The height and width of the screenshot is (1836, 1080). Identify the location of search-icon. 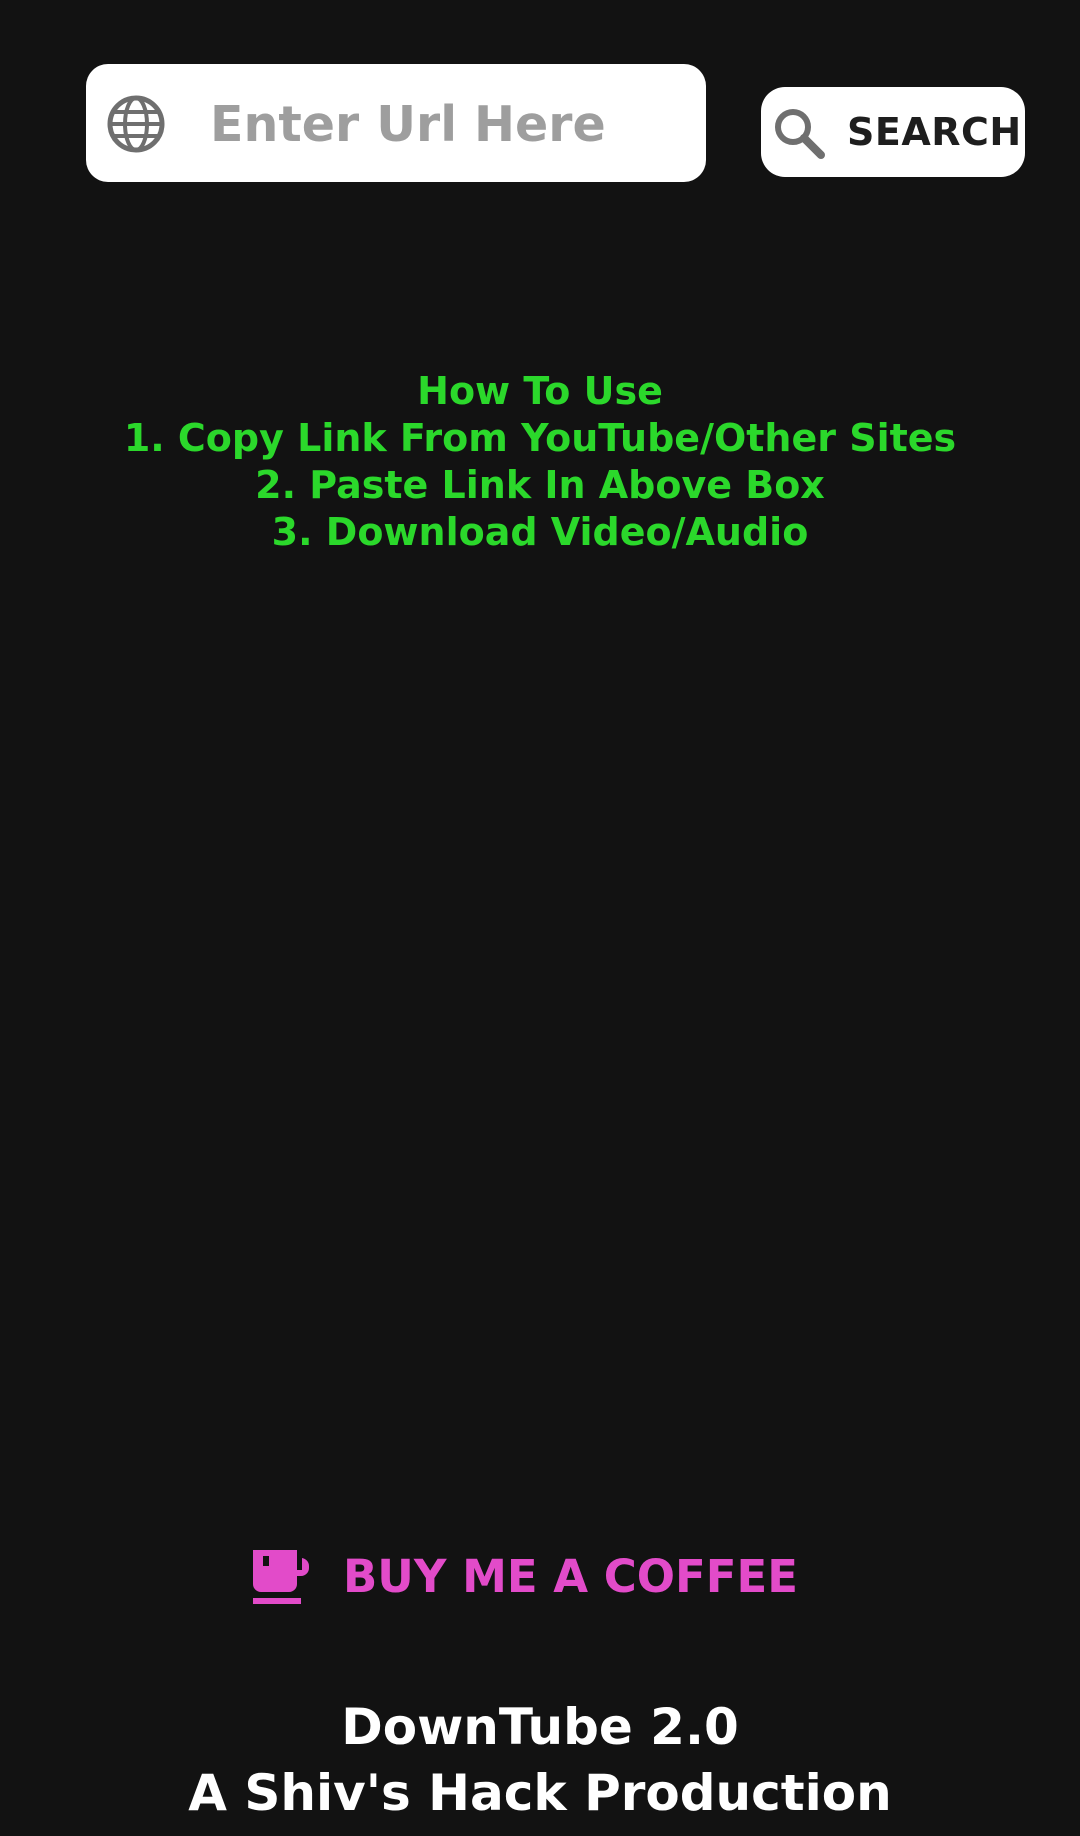
(800, 134).